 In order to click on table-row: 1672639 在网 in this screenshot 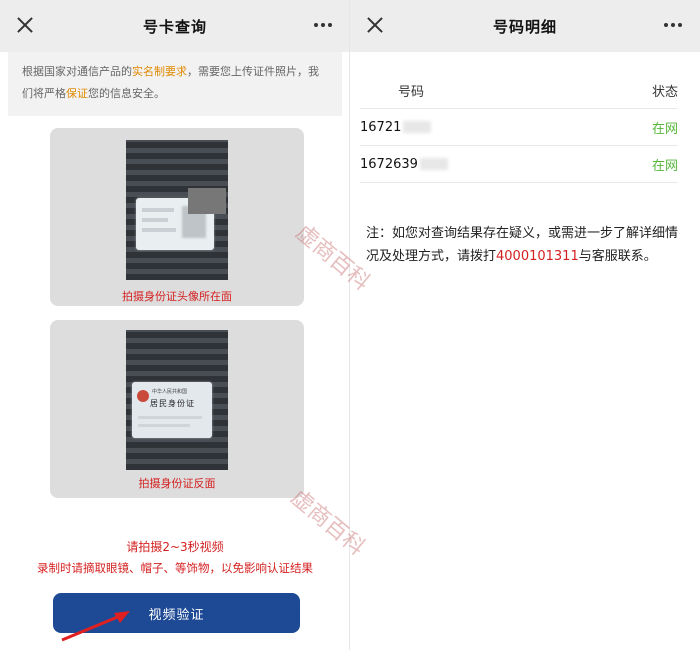, I will do `click(519, 163)`.